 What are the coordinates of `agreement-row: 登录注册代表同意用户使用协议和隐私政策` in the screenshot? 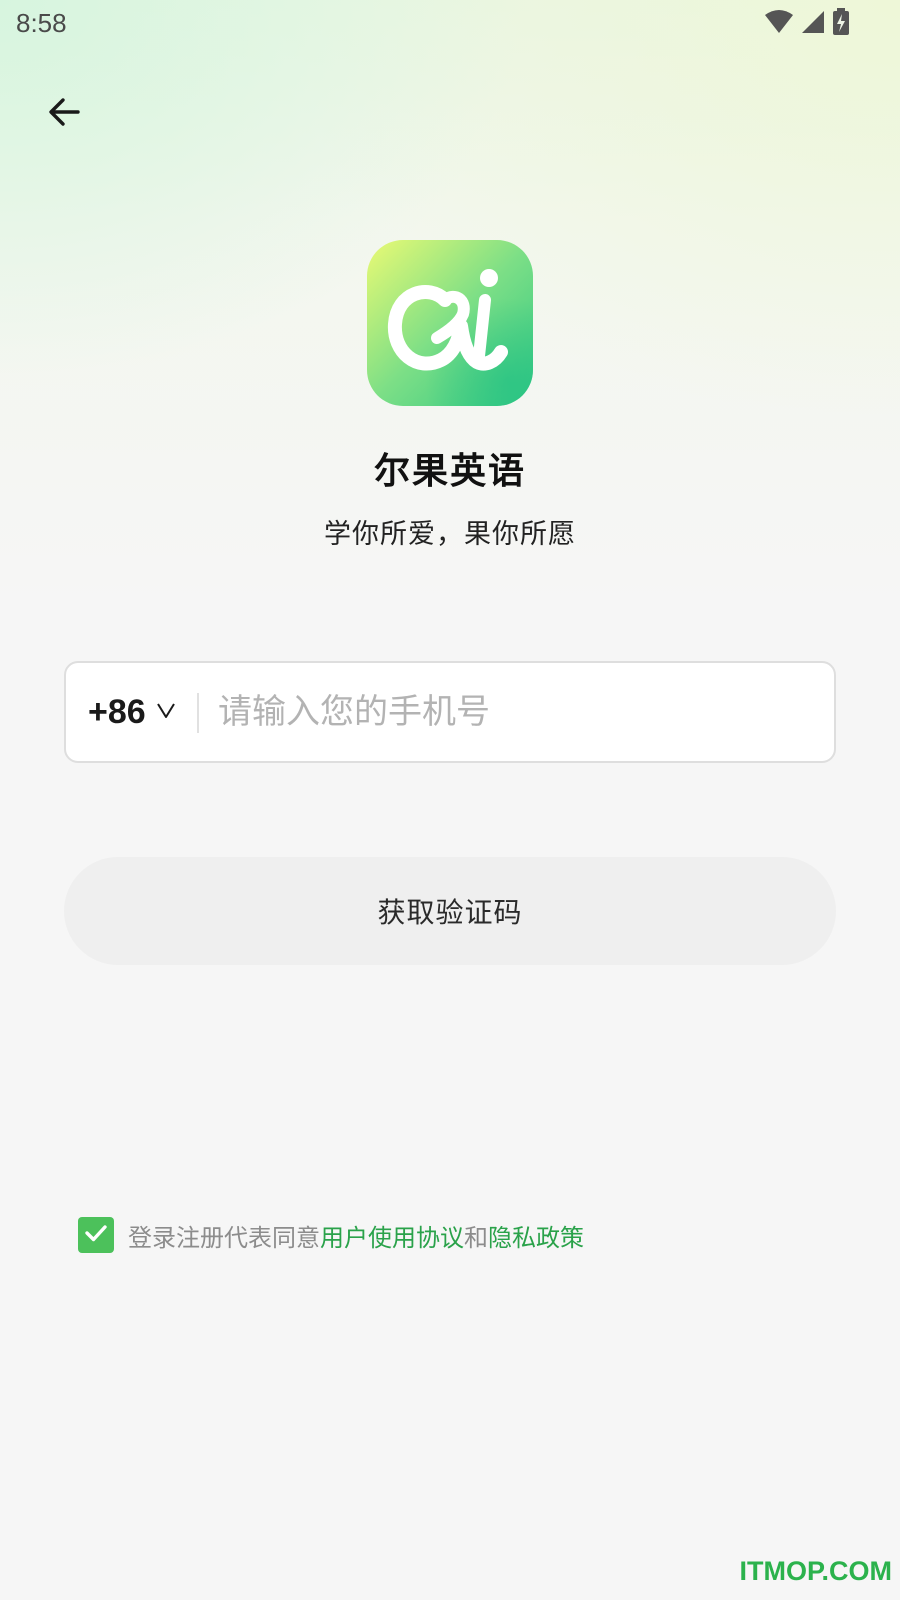 It's located at (331, 1235).